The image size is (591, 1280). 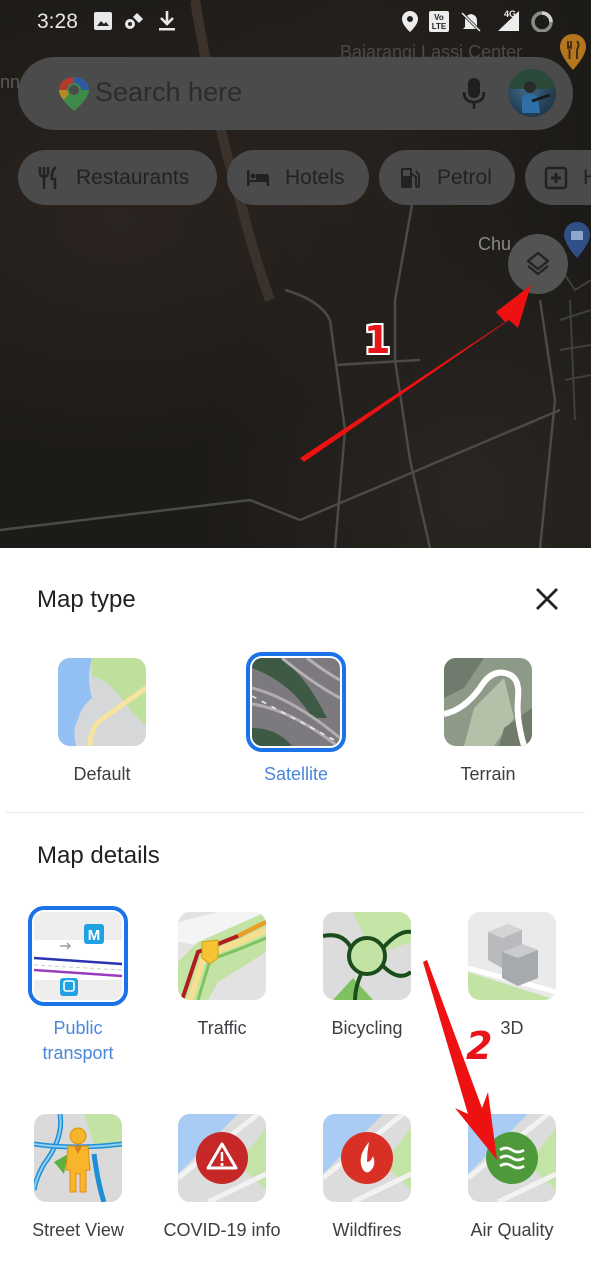 I want to click on map-detail-bicycling: Bicycling, so click(x=367, y=973).